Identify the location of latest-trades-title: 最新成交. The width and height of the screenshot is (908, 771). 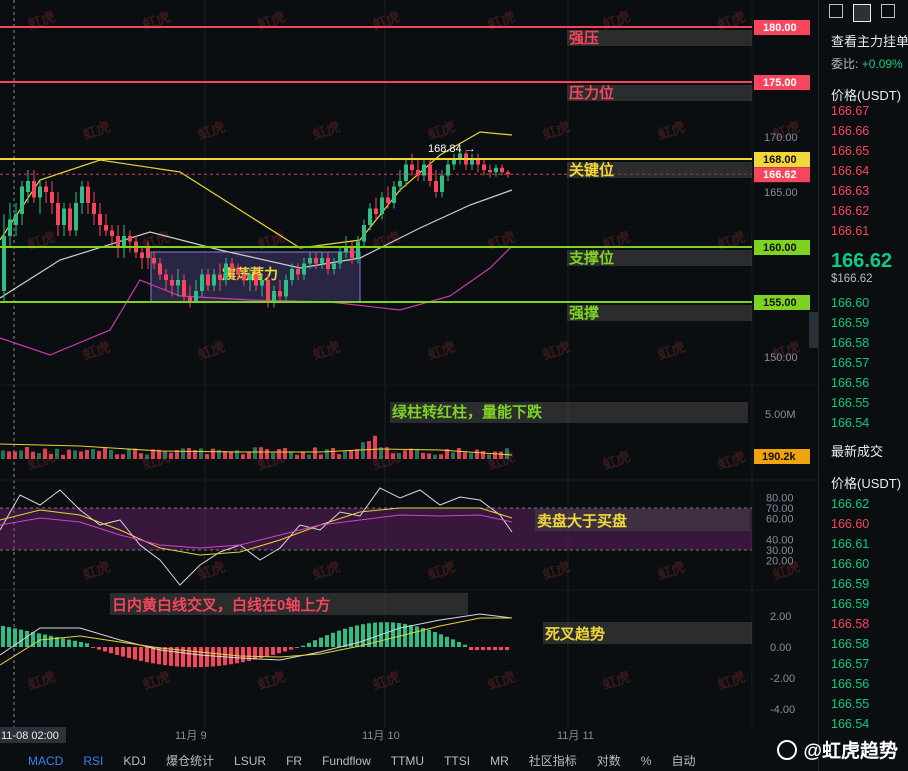
(857, 450).